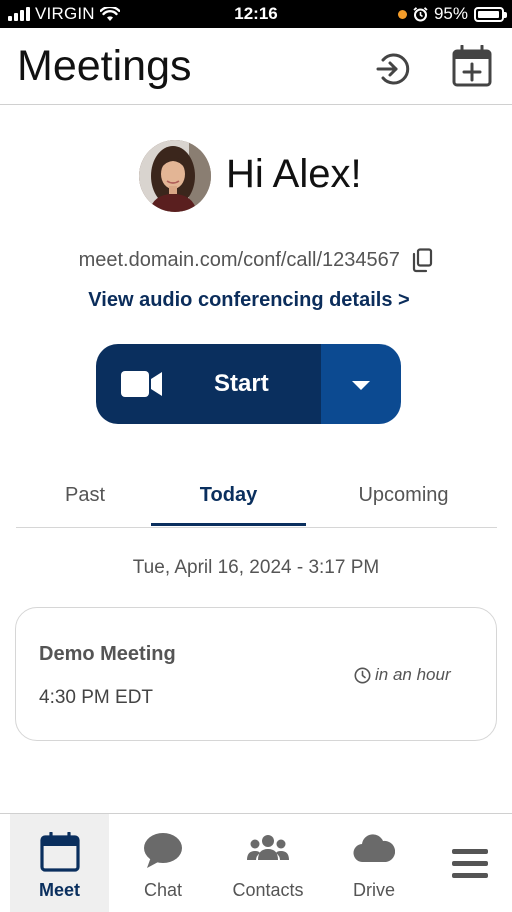 The width and height of the screenshot is (512, 912). What do you see at coordinates (413, 674) in the screenshot?
I see `meeting-relative-label: in an hour` at bounding box center [413, 674].